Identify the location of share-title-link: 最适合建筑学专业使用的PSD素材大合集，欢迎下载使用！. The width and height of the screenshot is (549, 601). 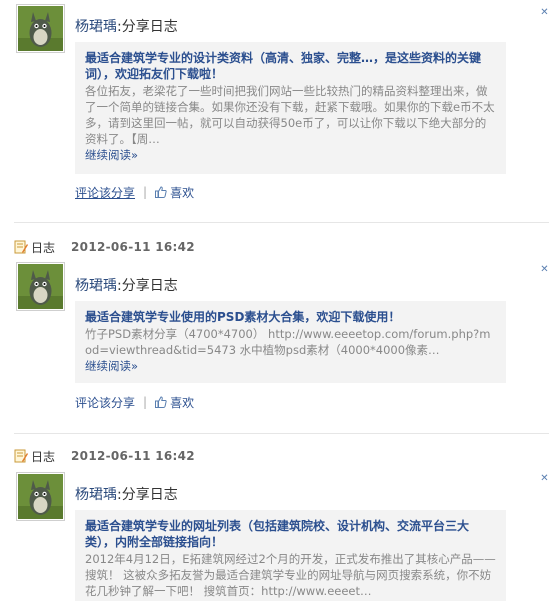
(290, 317).